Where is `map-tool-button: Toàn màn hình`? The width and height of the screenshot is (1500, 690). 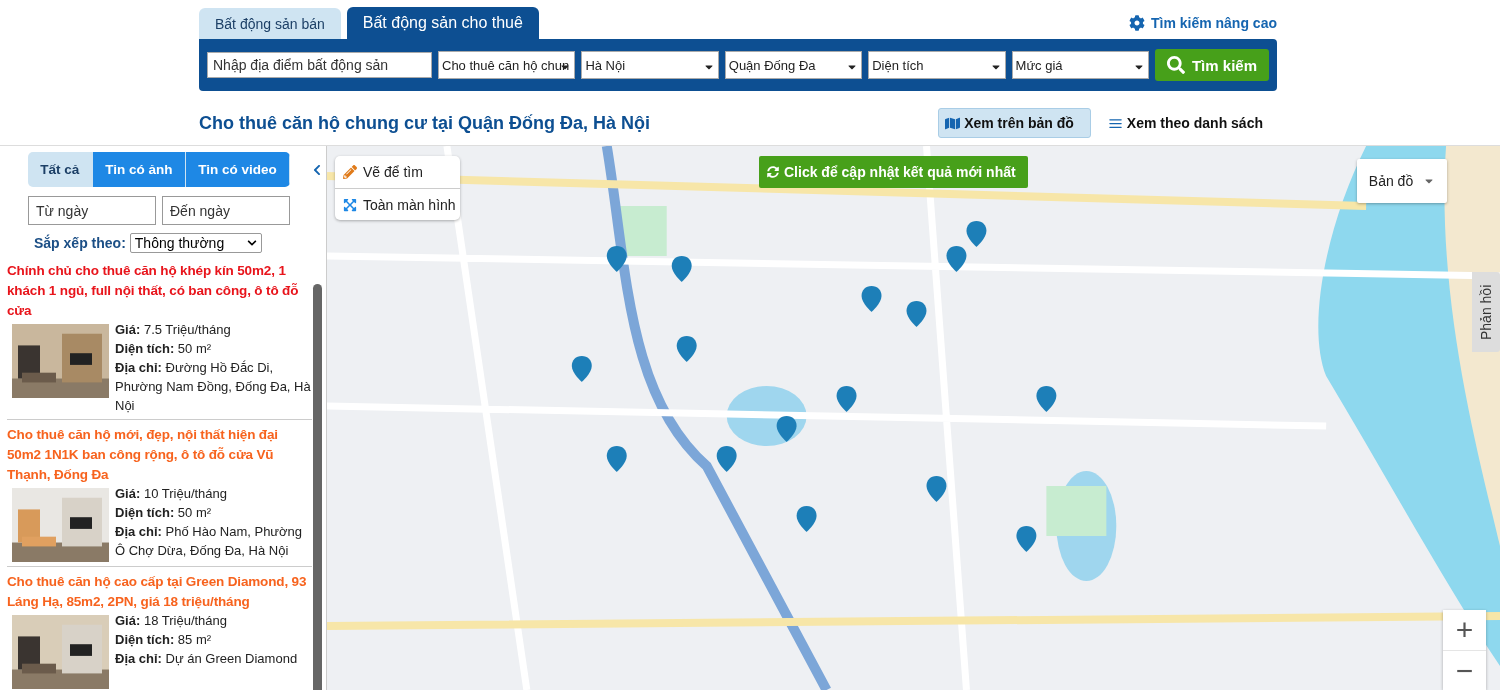
map-tool-button: Toàn màn hình is located at coordinates (397, 204).